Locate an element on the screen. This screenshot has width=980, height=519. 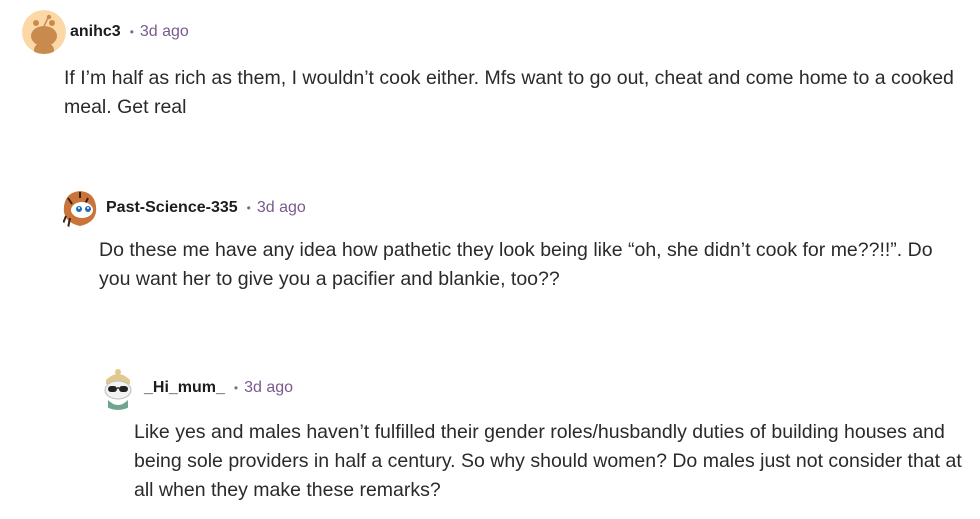
sunglasses-snoo-avatar-icon is located at coordinates (118, 388).